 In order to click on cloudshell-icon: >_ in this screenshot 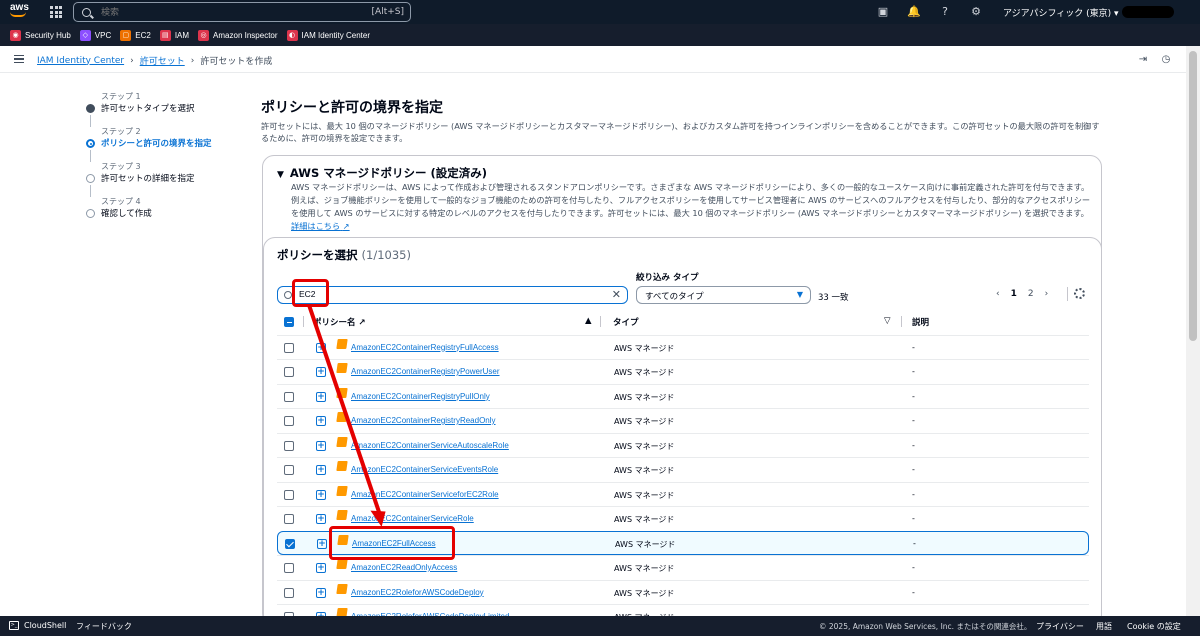, I will do `click(14, 625)`.